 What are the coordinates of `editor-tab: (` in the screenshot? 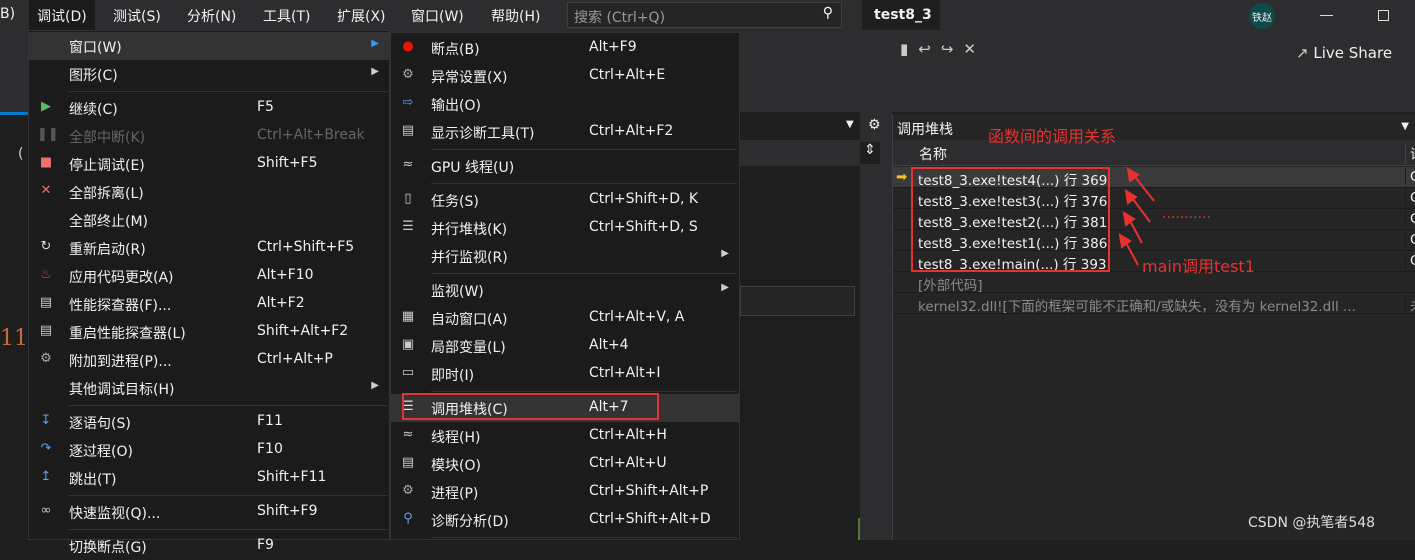 It's located at (20, 154).